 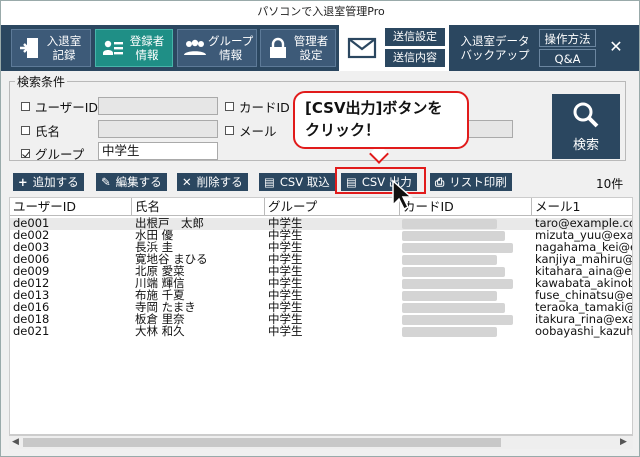 I want to click on mail-label: メール, so click(x=258, y=131).